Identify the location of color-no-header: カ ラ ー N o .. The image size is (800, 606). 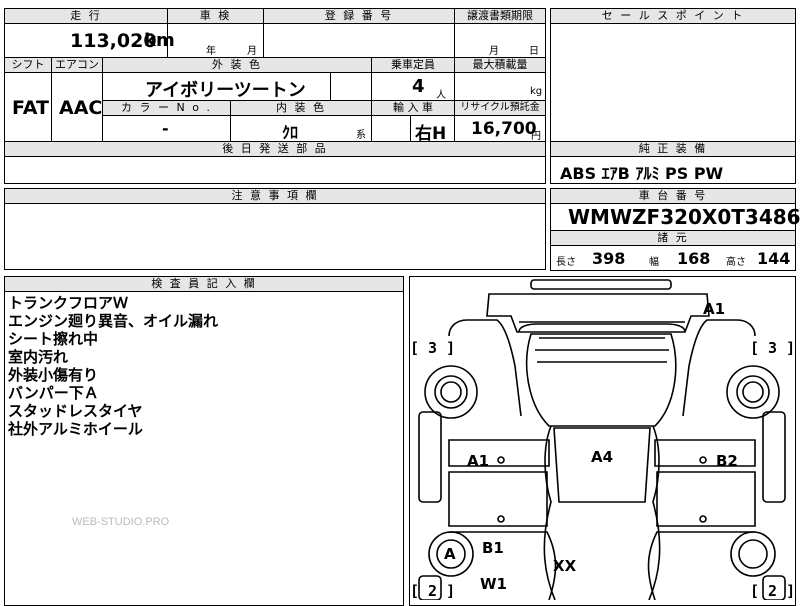
(166, 108).